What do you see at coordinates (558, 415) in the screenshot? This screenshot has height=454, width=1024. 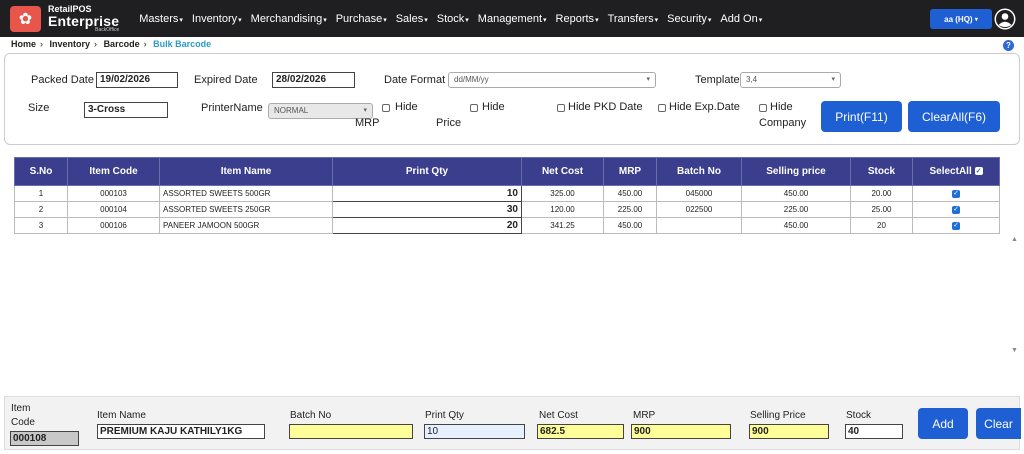 I see `net-cost-label: Net Cost` at bounding box center [558, 415].